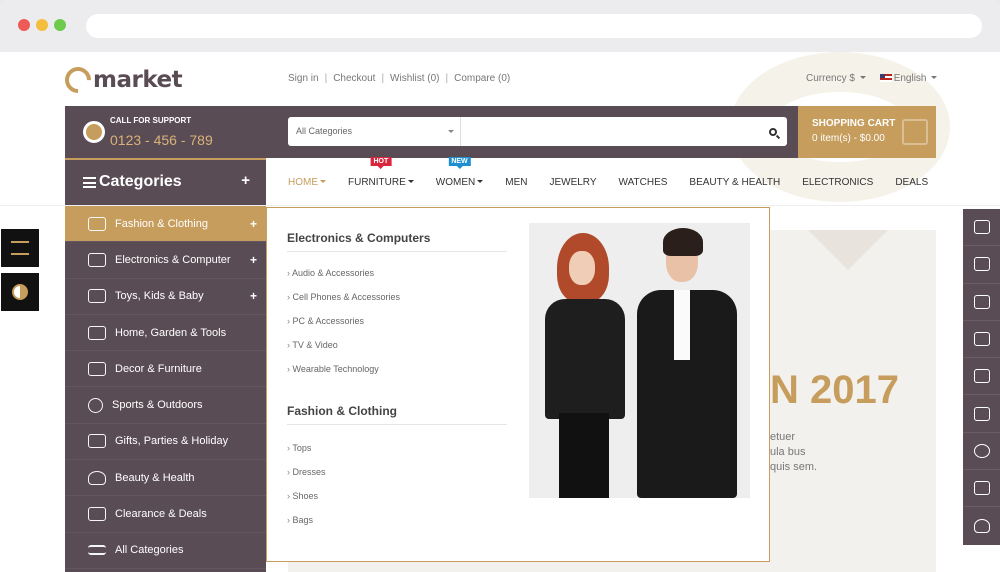 The image size is (1000, 572). I want to click on search-button, so click(773, 131).